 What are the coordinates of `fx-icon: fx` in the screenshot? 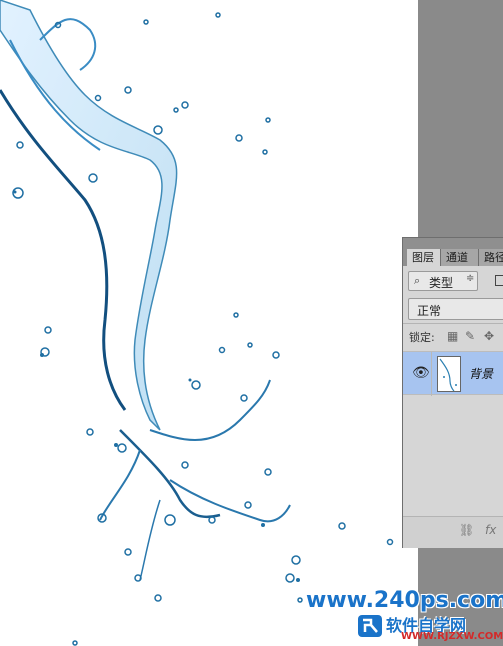 It's located at (490, 530).